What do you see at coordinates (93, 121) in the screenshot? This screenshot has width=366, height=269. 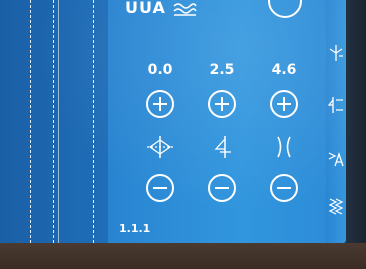 I see `stitch-line-right` at bounding box center [93, 121].